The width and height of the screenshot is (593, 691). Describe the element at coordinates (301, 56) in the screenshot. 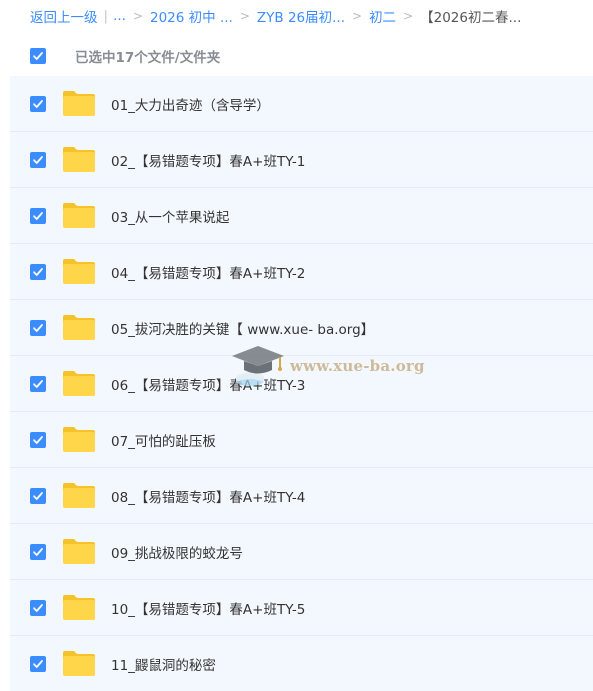

I see `list-header: 已选中17个文件/文件夹` at that location.